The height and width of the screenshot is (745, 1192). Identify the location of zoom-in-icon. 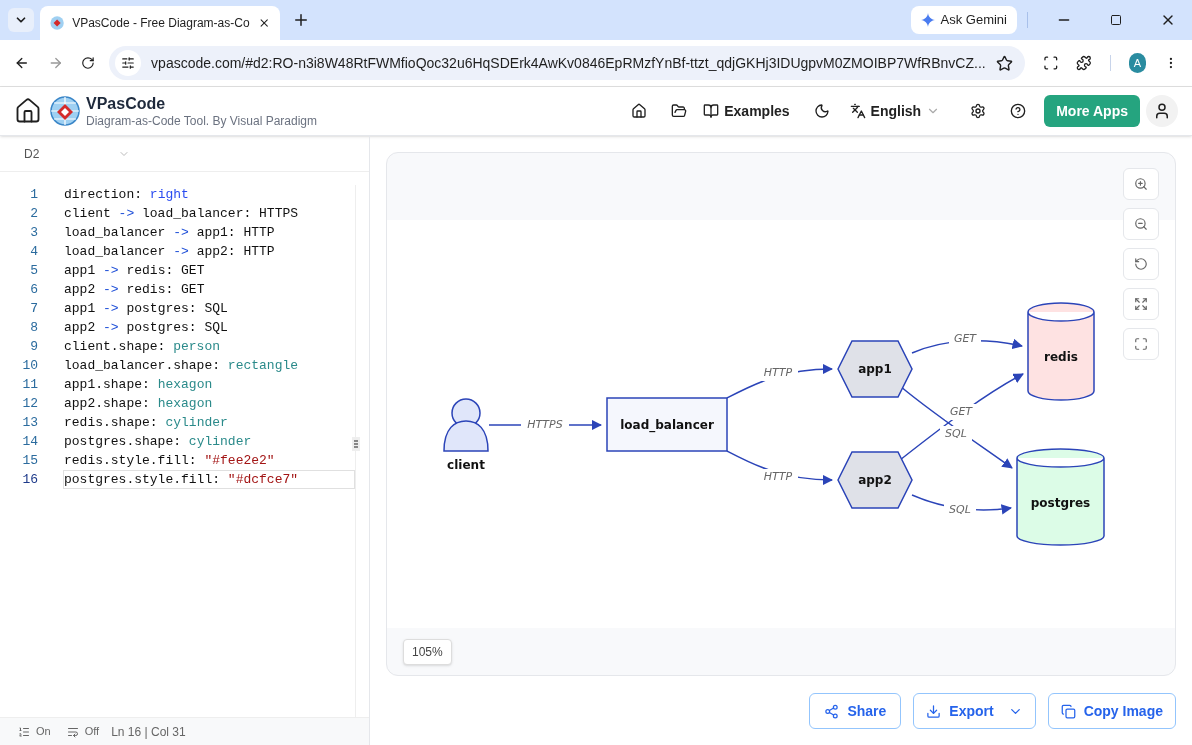
(1141, 184).